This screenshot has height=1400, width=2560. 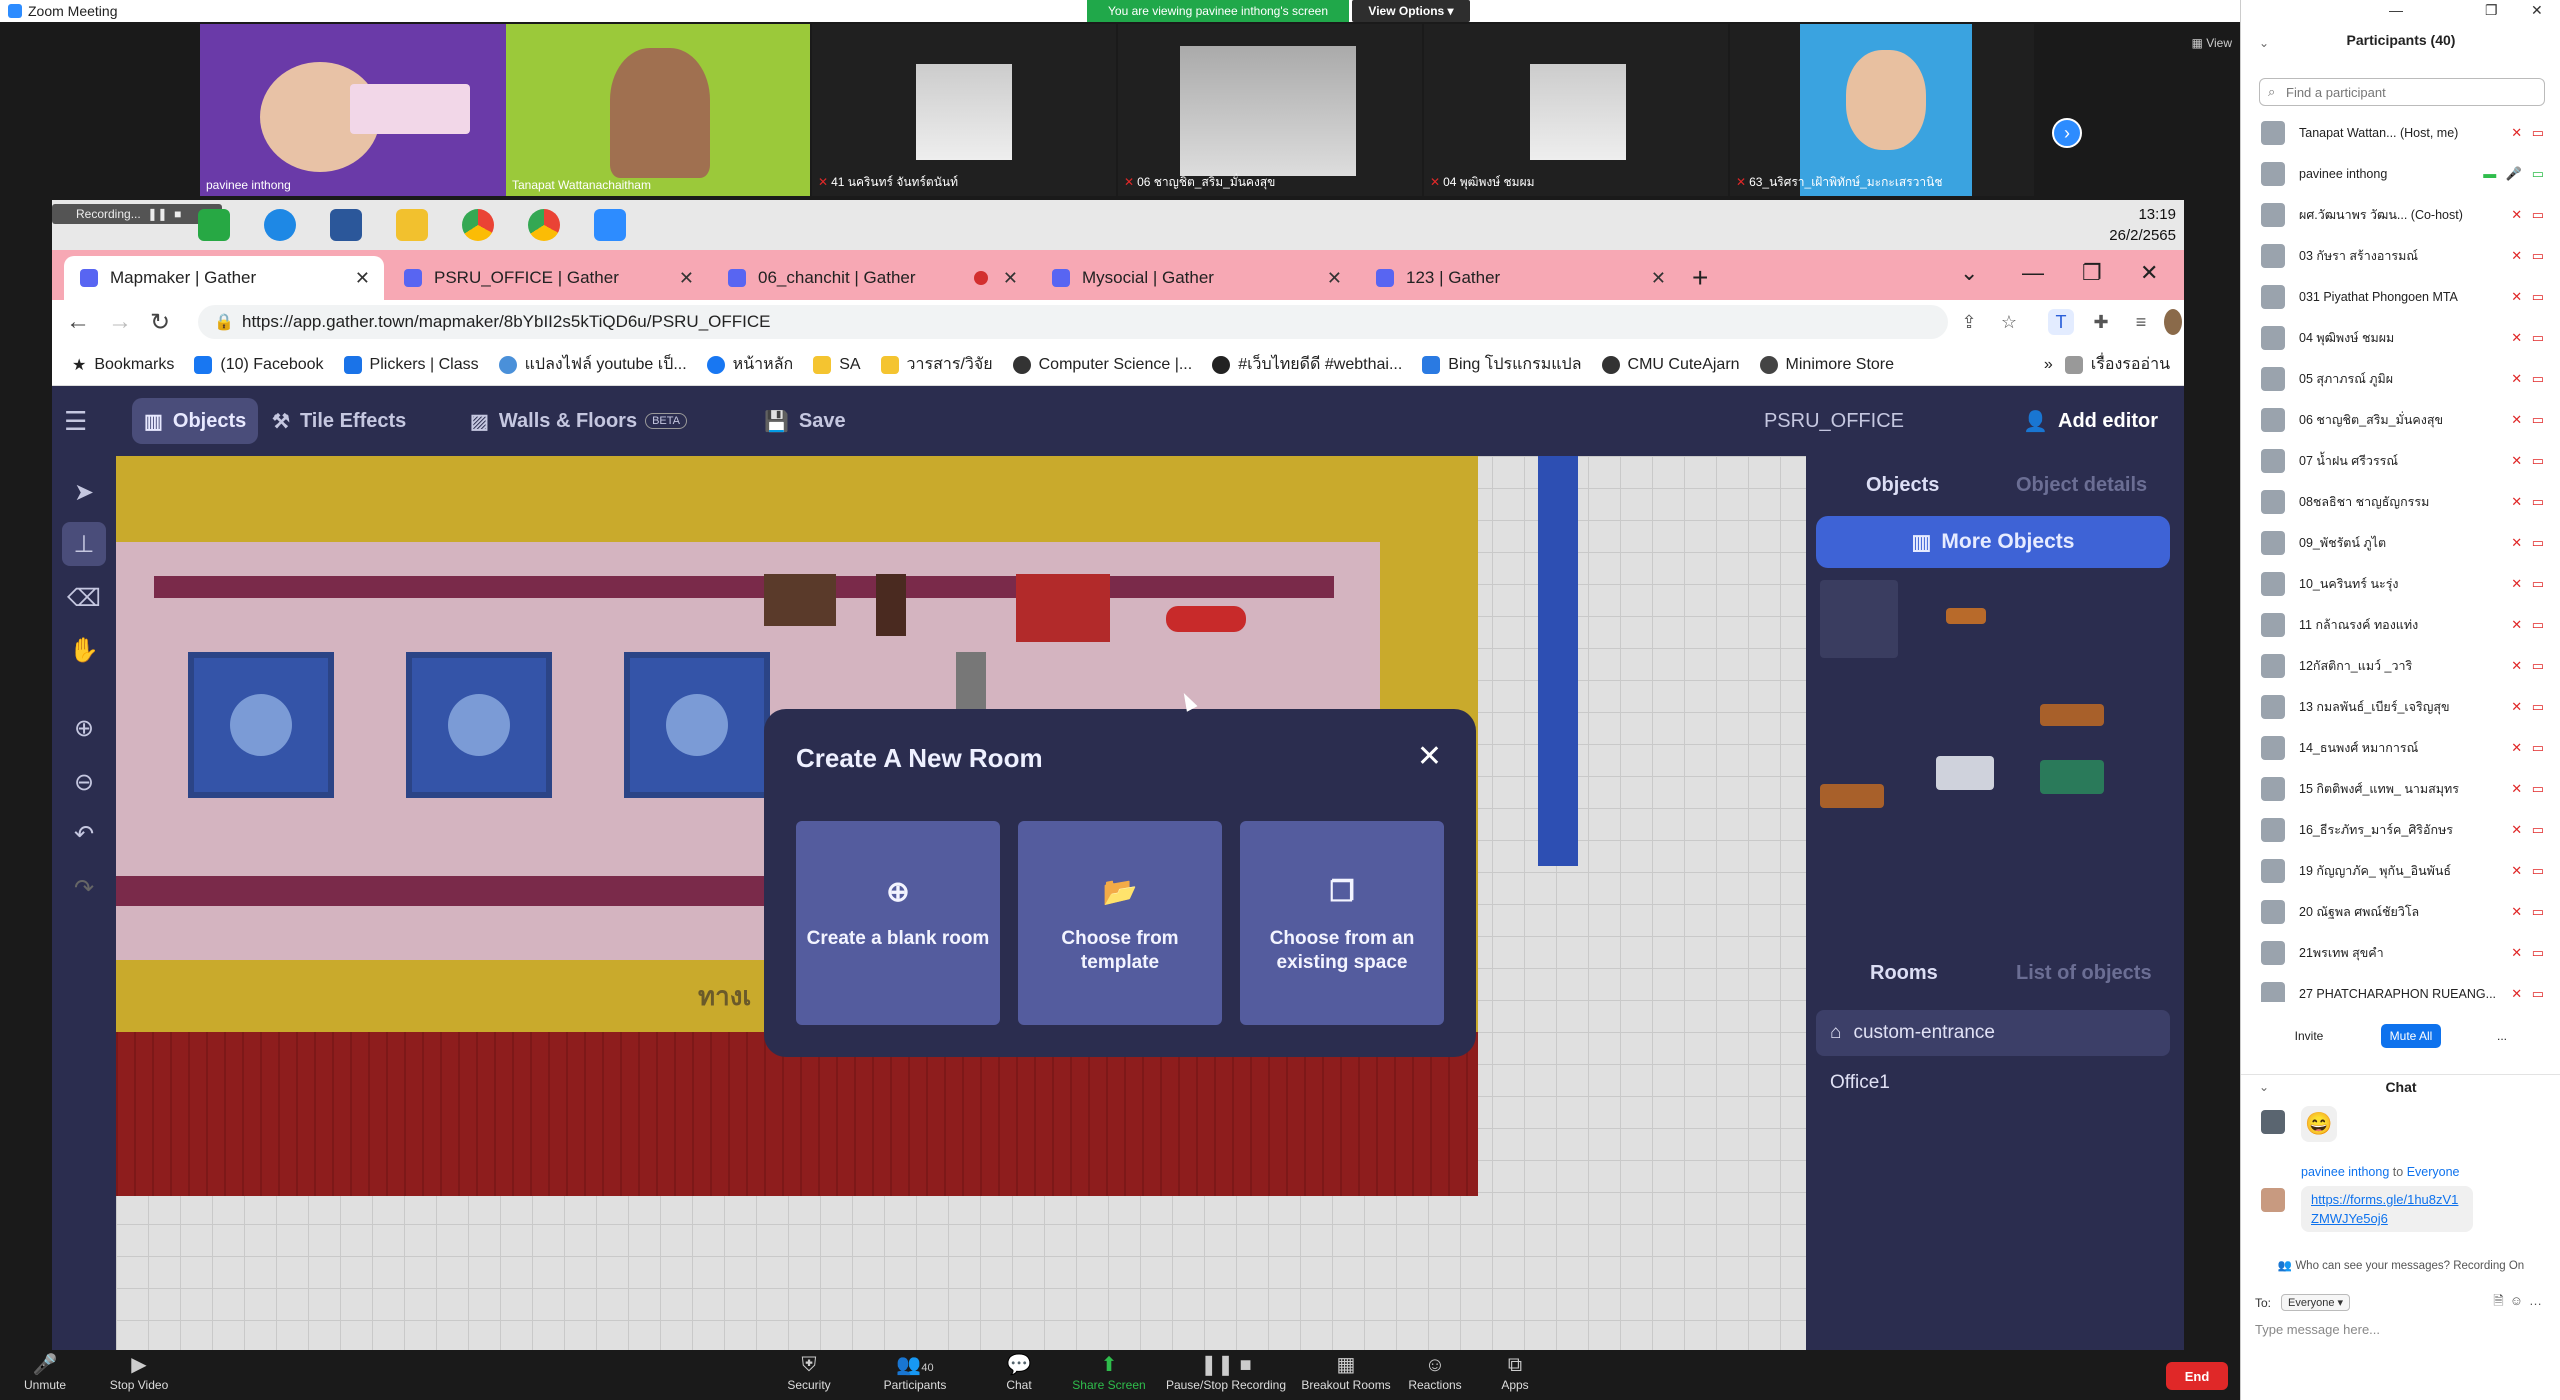 I want to click on bookmark-item: หน้าหลัก, so click(x=749, y=364).